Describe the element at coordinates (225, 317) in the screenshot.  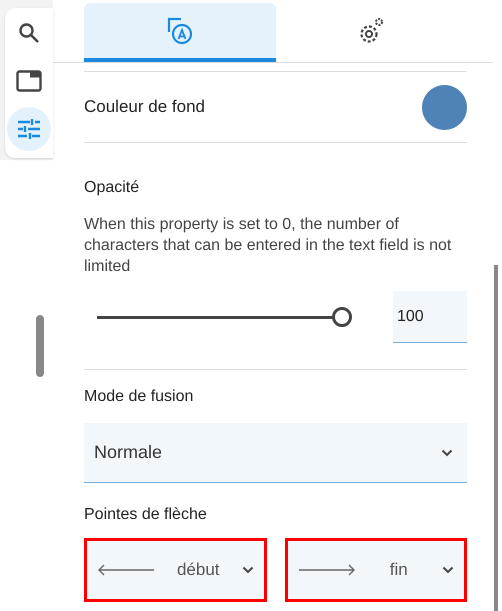
I see `opacity-slider` at that location.